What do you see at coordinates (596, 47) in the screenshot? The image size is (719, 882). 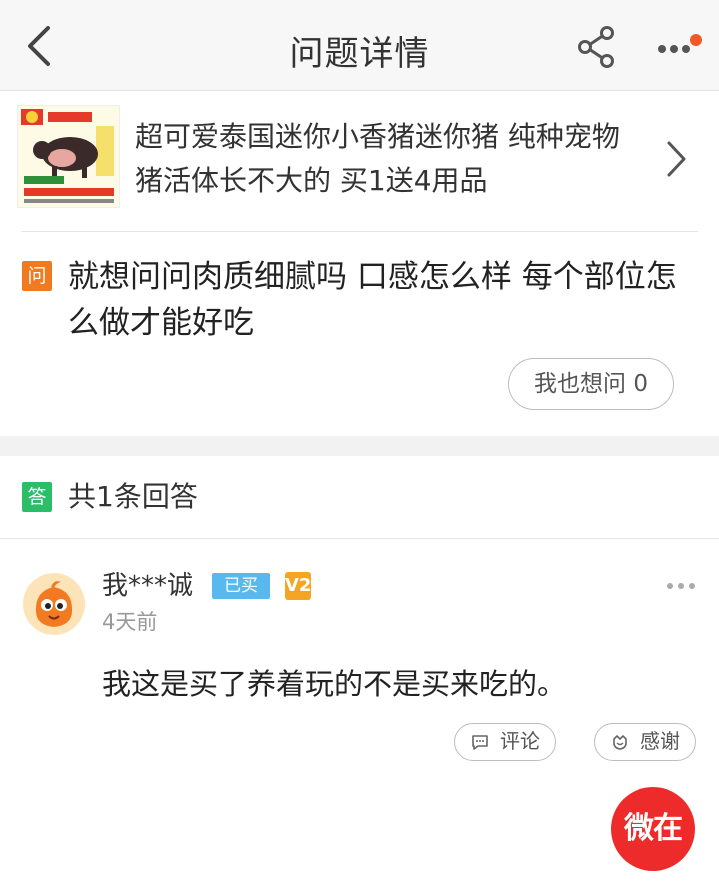 I see `share-icon` at bounding box center [596, 47].